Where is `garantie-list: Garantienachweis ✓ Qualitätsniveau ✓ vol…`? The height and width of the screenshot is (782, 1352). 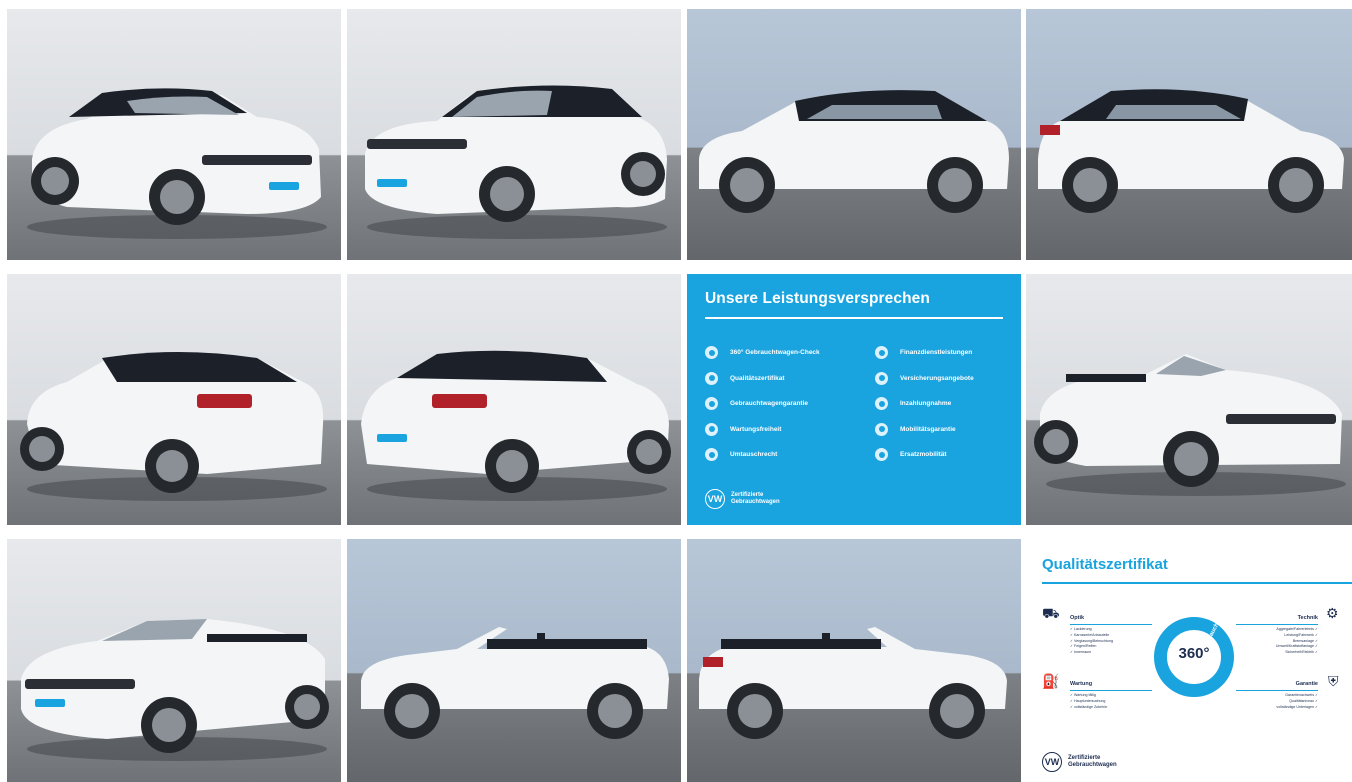 garantie-list: Garantienachweis ✓ Qualitätsniveau ✓ vol… is located at coordinates (1297, 701).